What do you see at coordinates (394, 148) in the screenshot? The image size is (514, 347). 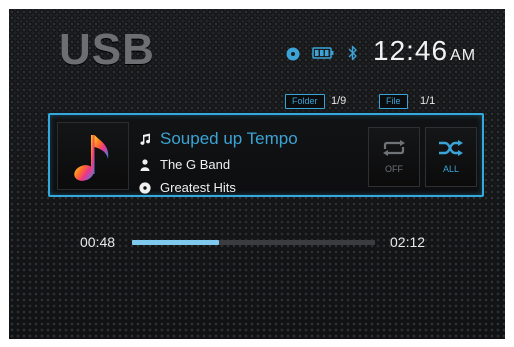 I see `repeat-icon` at bounding box center [394, 148].